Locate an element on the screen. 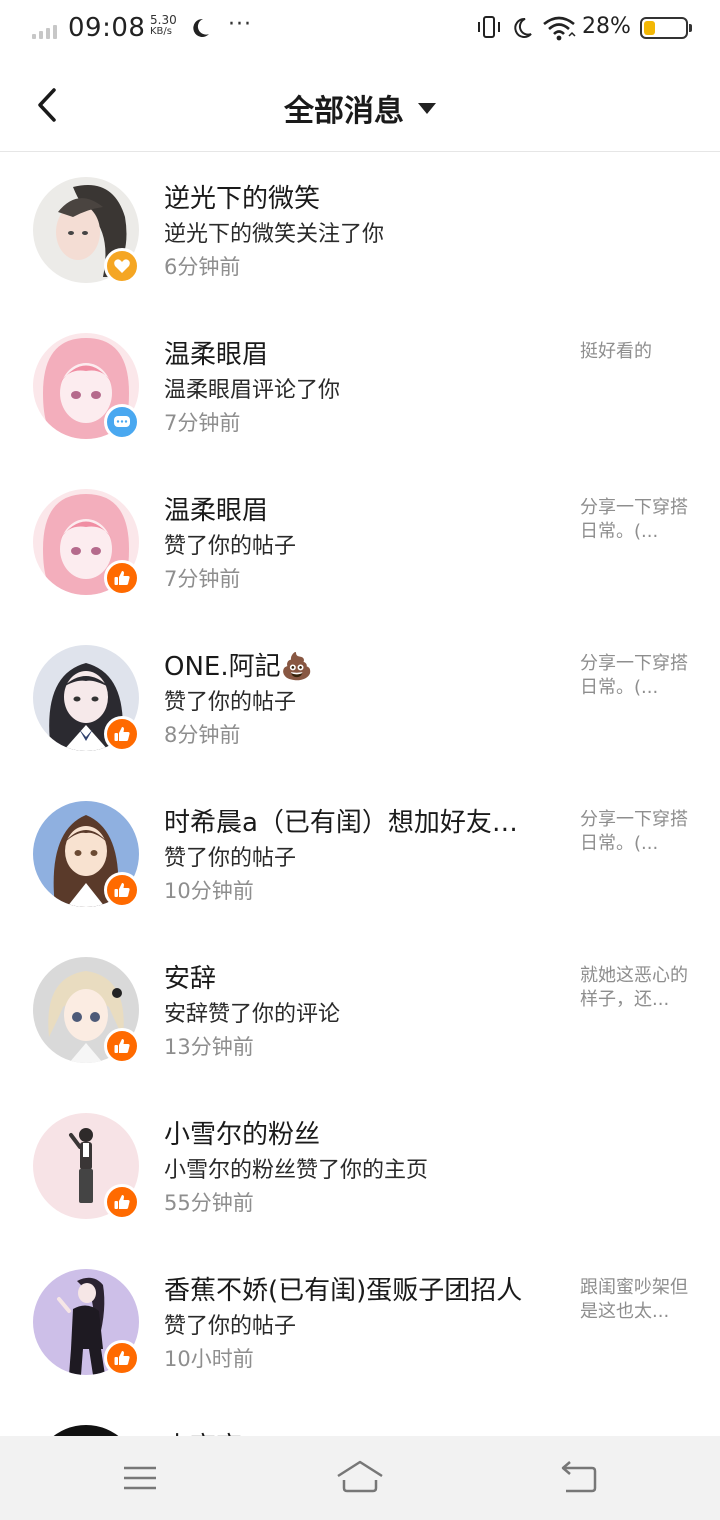  status-bar: 09:08 5.30 KB/s ··· 28% is located at coordinates (360, 29).